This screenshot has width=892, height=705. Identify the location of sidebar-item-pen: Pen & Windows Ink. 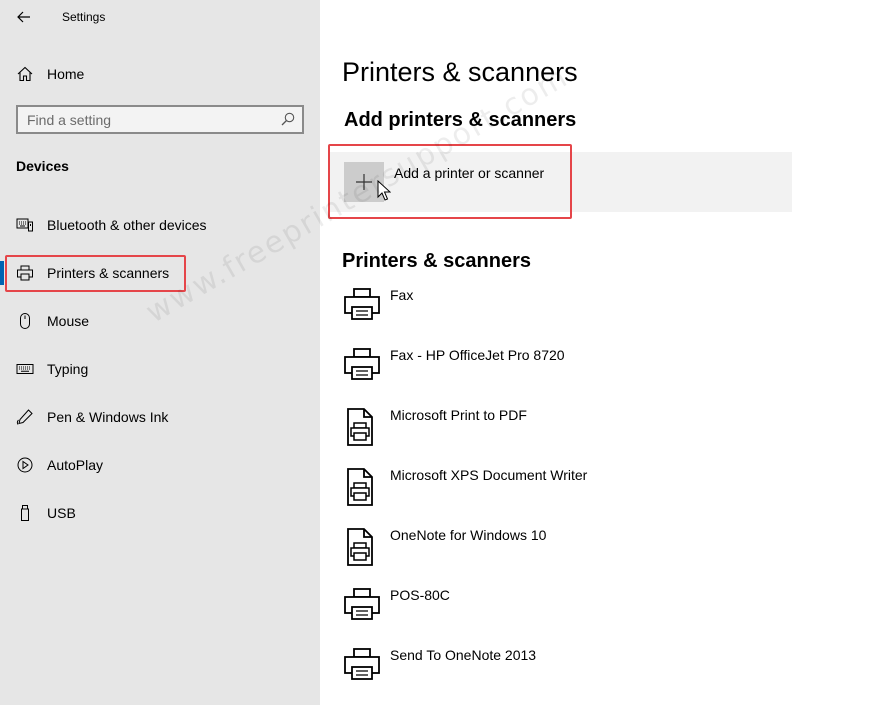
(160, 417).